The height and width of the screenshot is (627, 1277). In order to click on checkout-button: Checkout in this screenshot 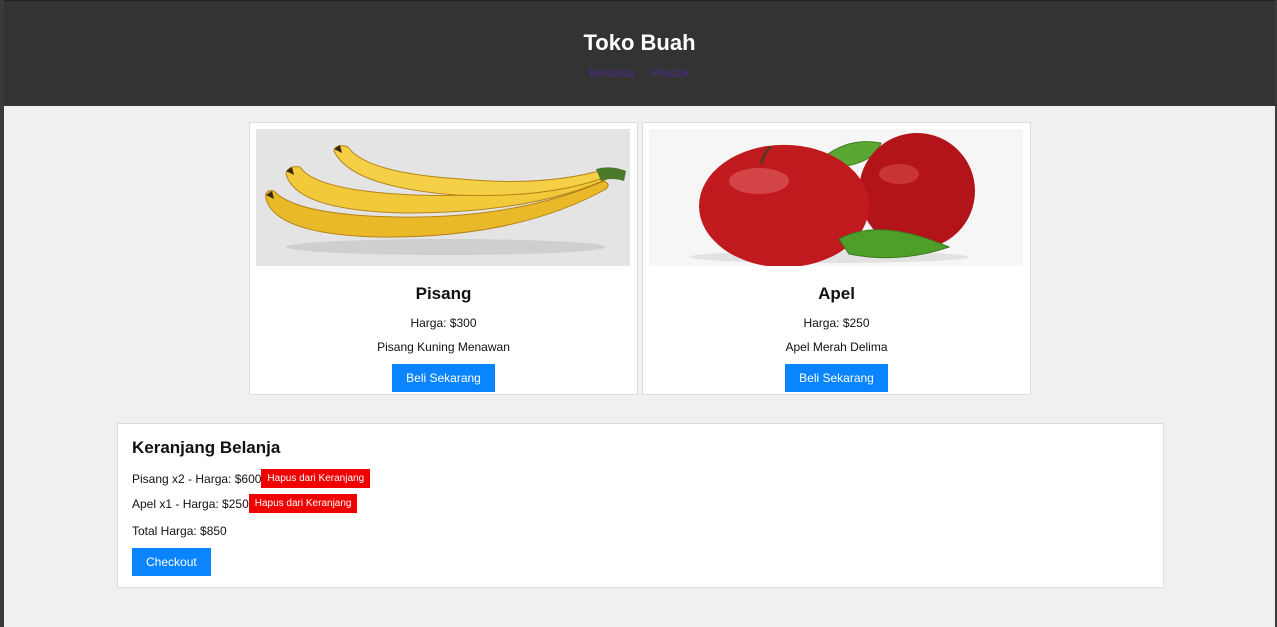, I will do `click(171, 562)`.